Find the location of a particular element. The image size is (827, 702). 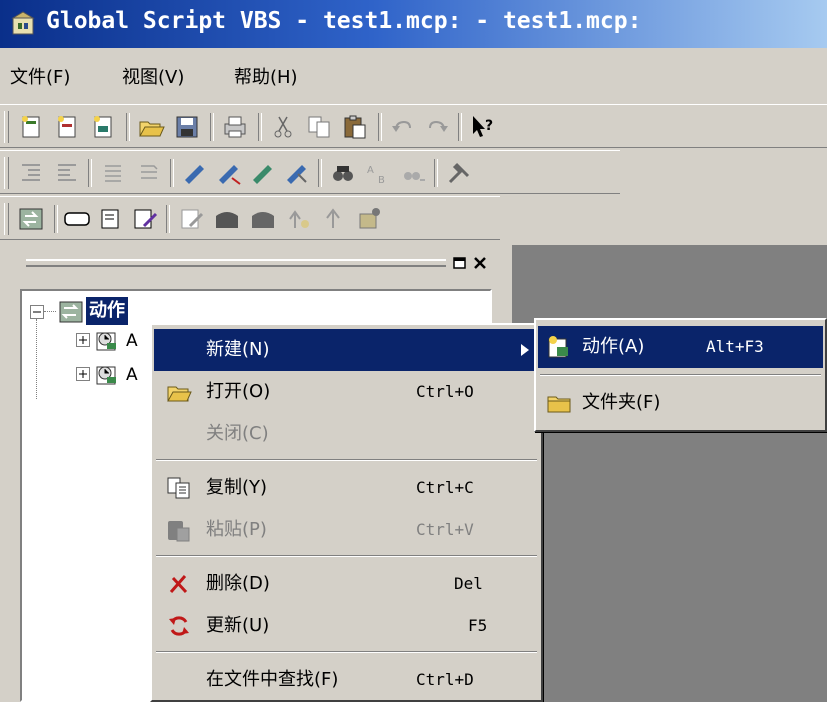

menu-item-label: 关闭(C) is located at coordinates (237, 433).